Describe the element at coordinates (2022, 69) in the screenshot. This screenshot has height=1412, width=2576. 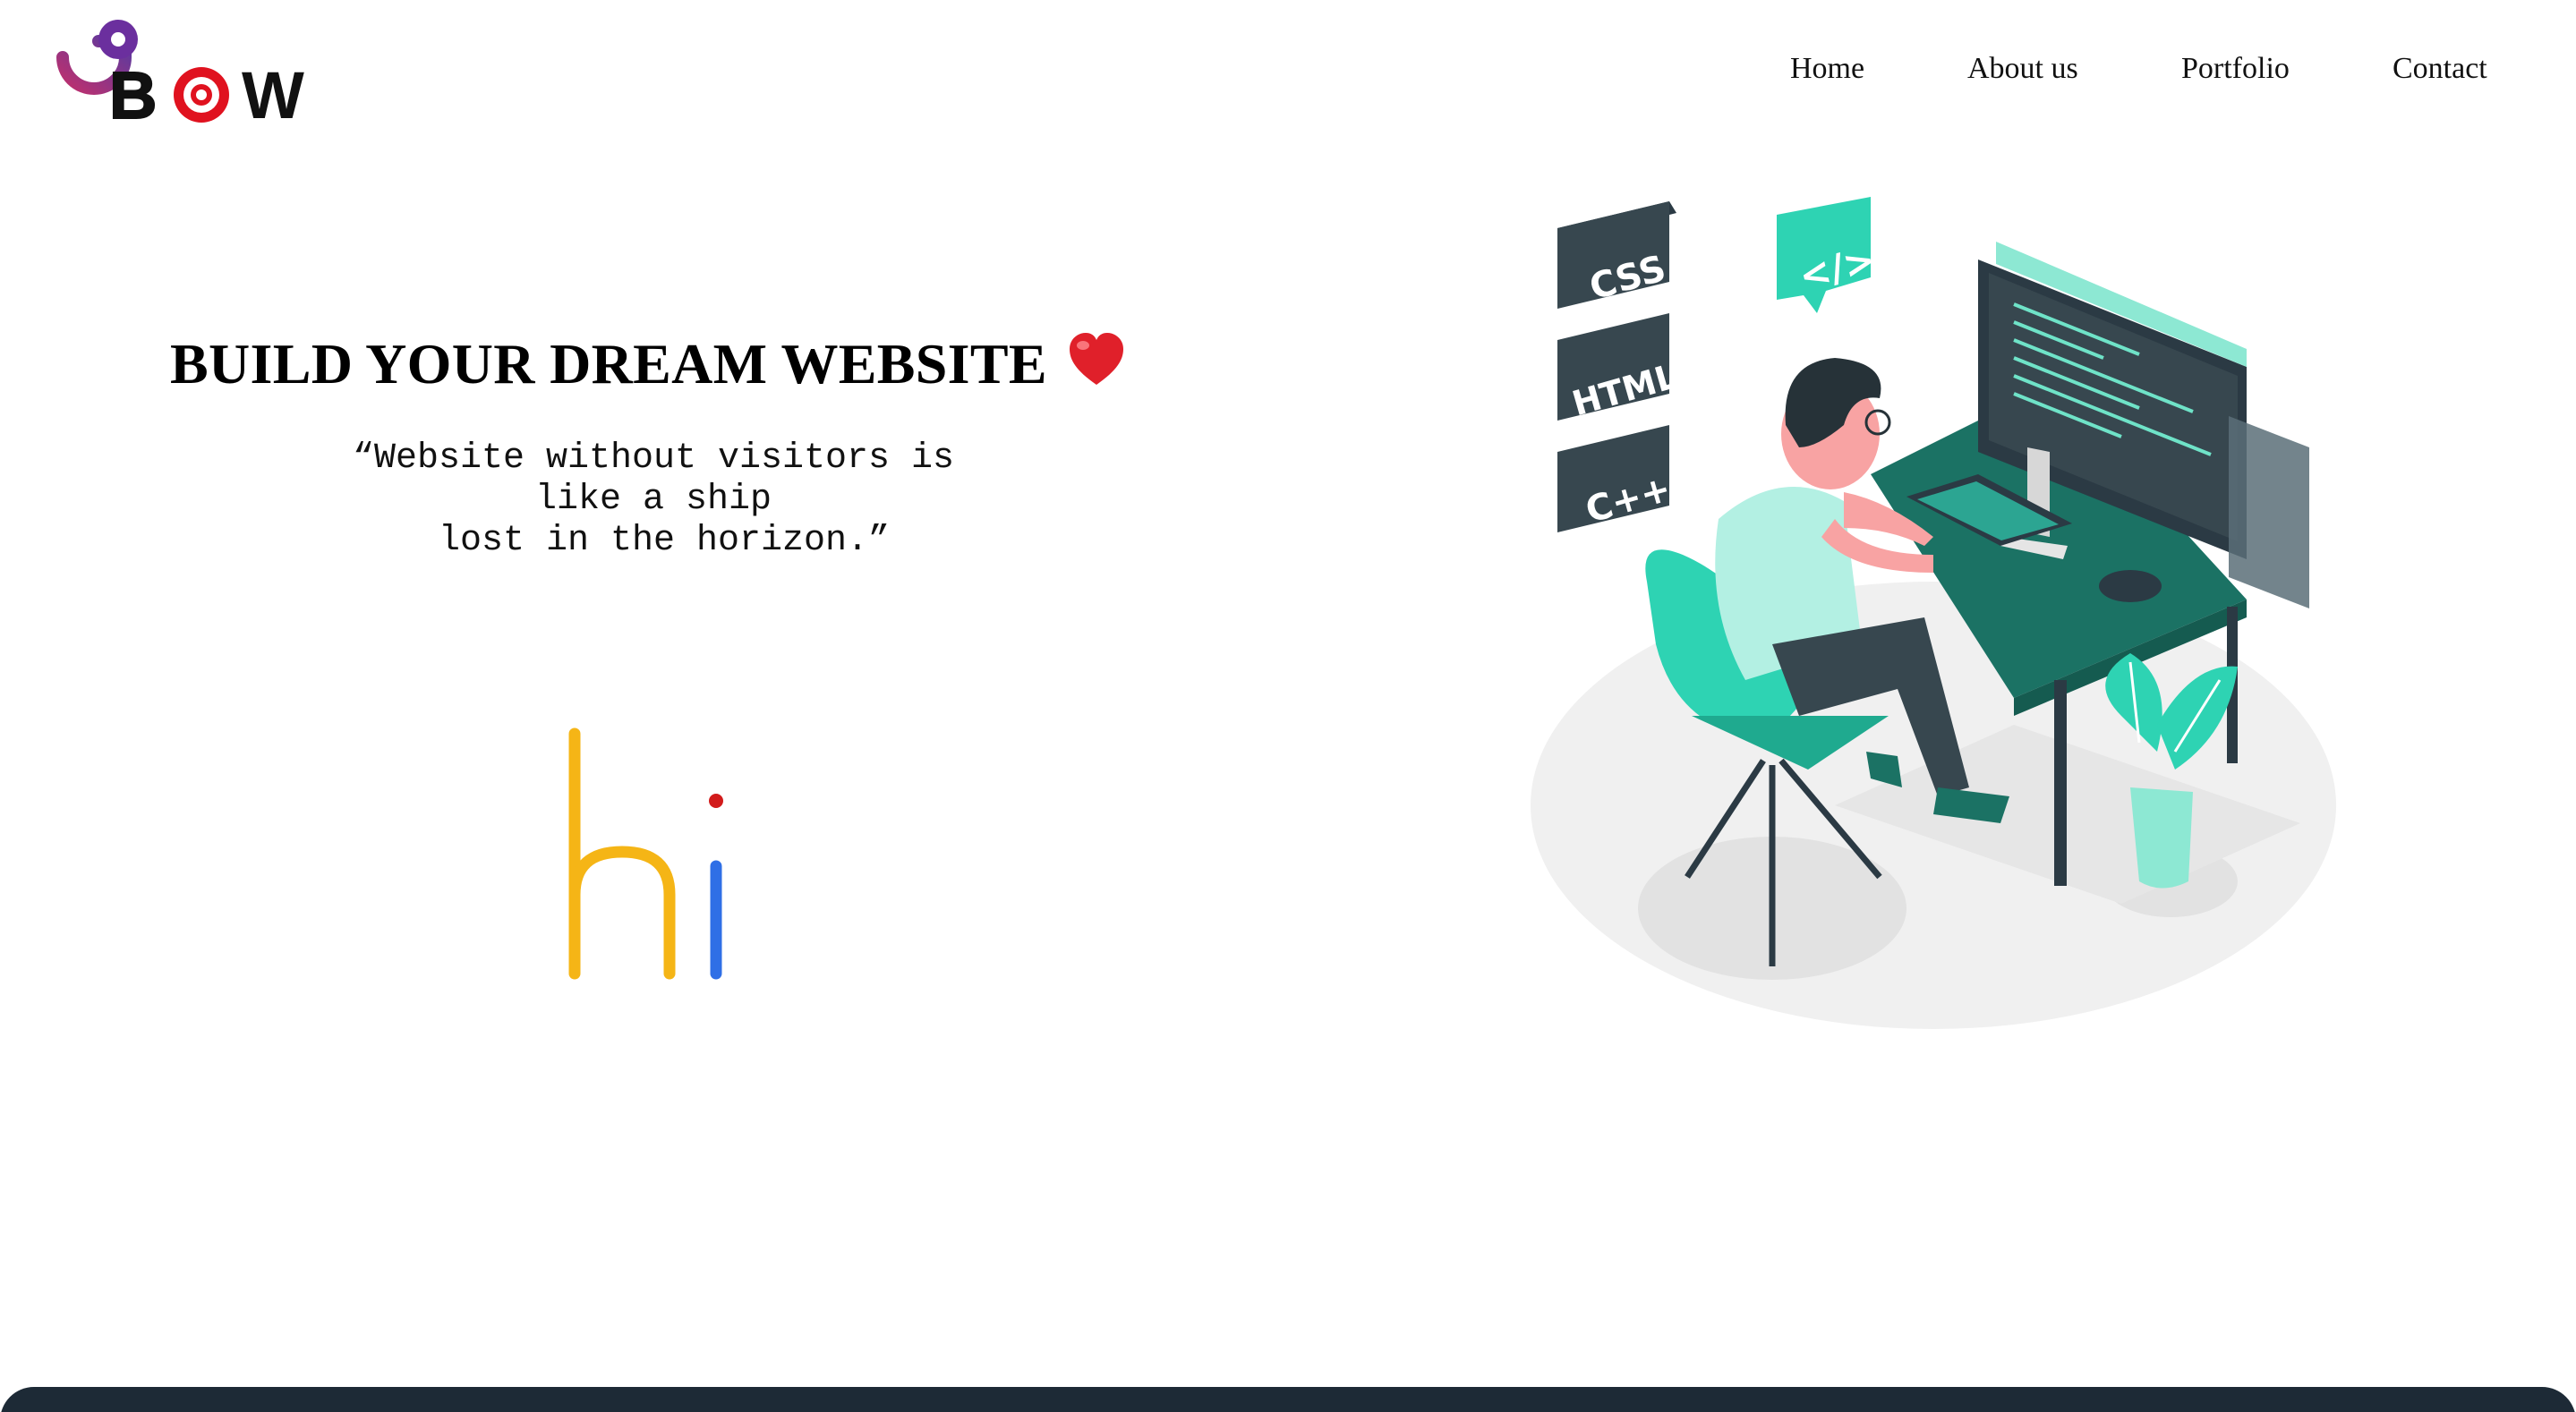
I see `nav-about-us: About us` at that location.